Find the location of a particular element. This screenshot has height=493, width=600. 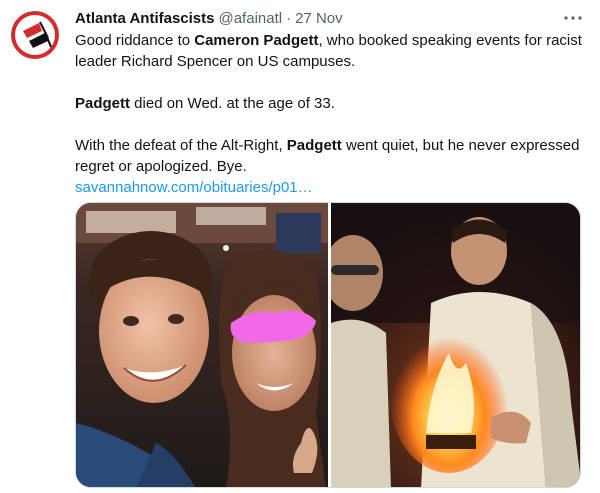

avatar is located at coordinates (35, 35).